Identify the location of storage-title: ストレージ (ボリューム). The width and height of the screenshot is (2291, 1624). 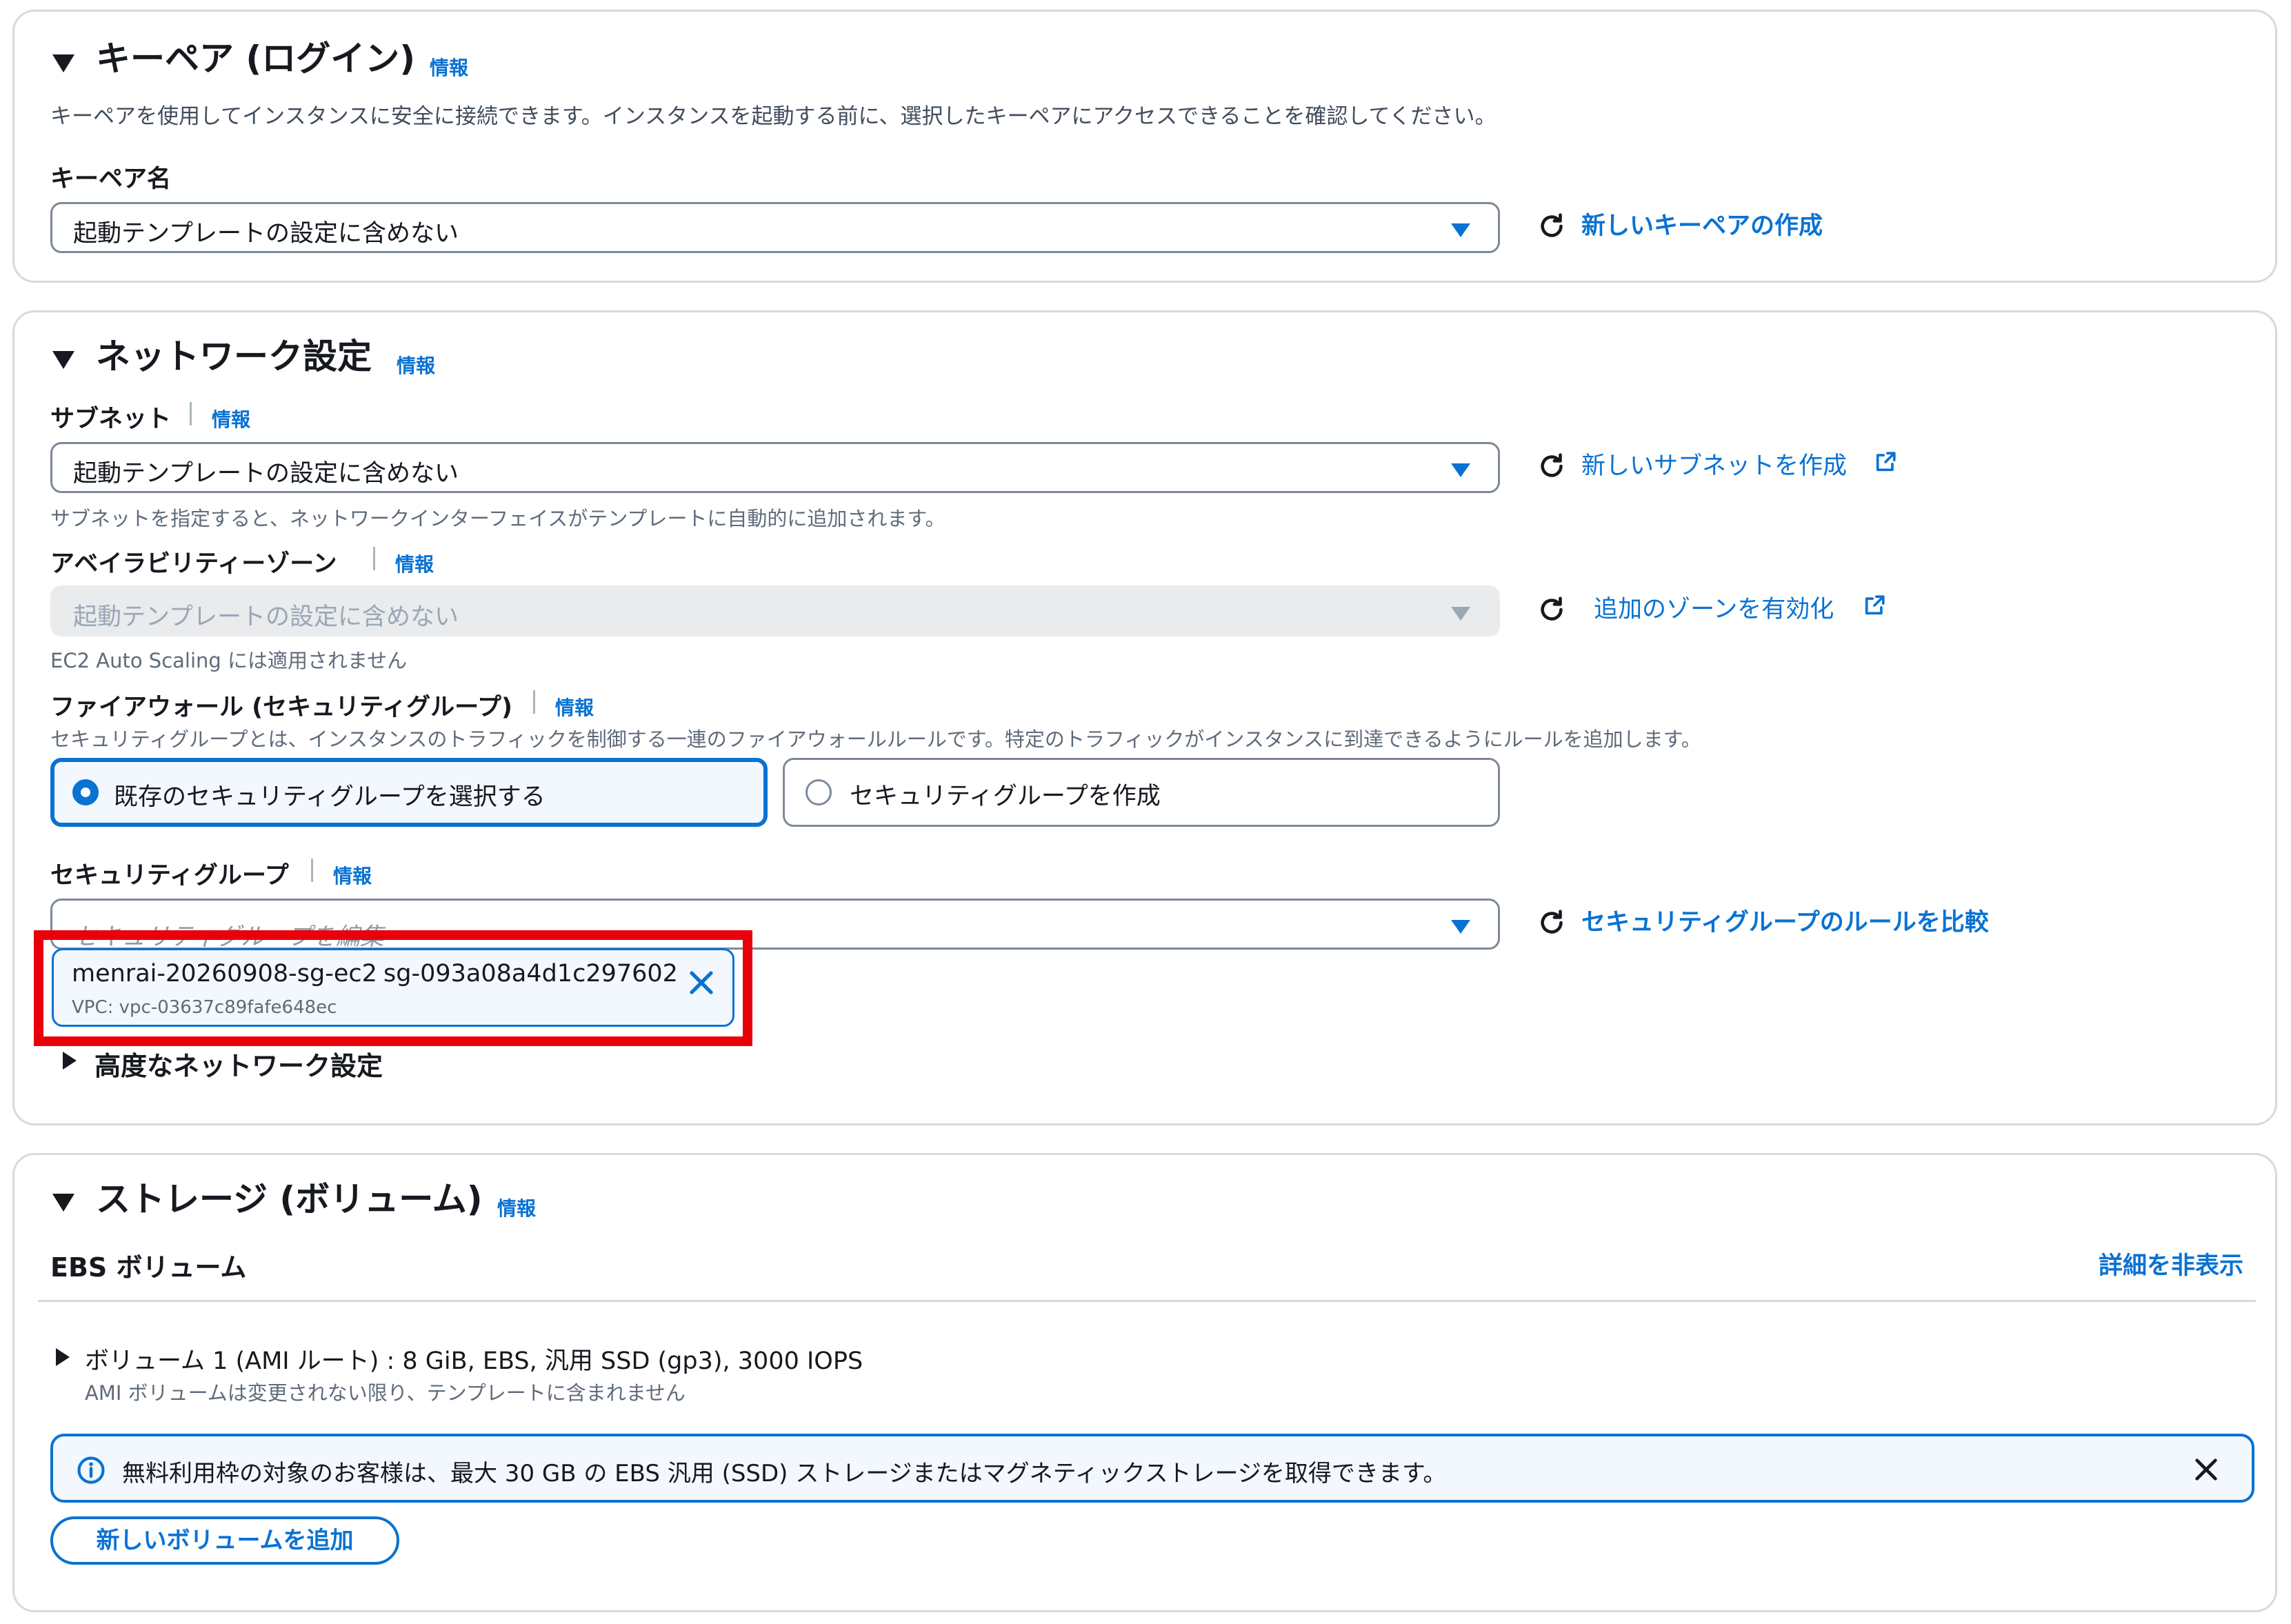
(289, 1199).